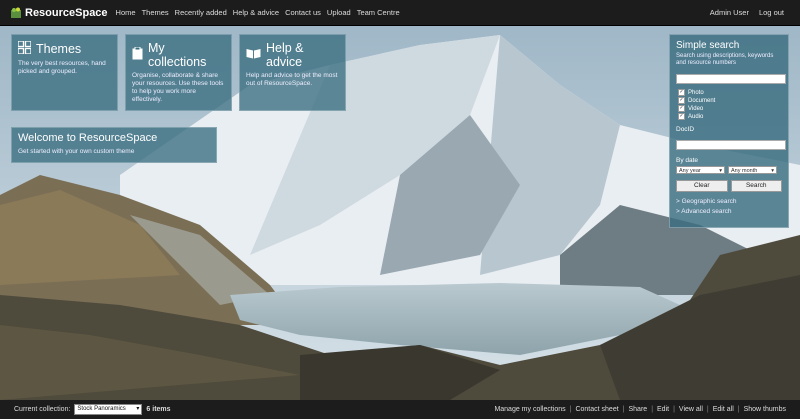  Describe the element at coordinates (700, 170) in the screenshot. I see `year-select: Any year ▾` at that location.